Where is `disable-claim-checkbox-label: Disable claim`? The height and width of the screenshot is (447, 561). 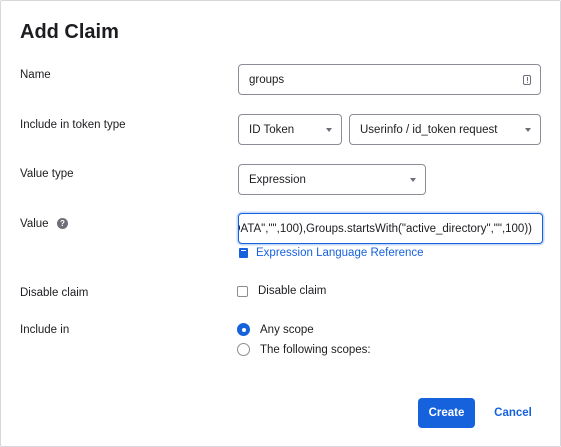
disable-claim-checkbox-label: Disable claim is located at coordinates (292, 291).